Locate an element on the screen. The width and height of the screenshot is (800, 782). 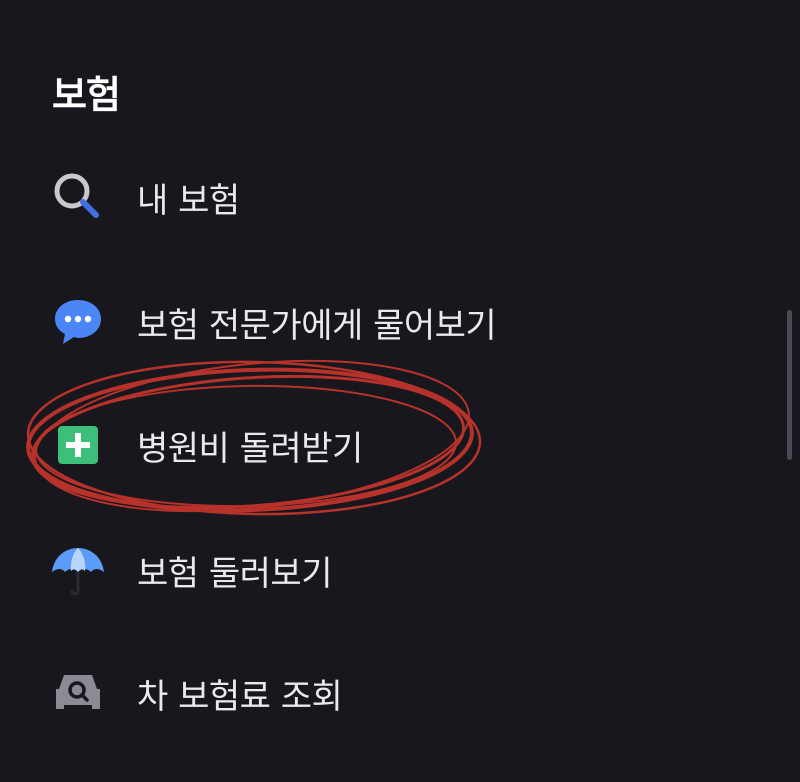
section-title: 보험 is located at coordinates (86, 95).